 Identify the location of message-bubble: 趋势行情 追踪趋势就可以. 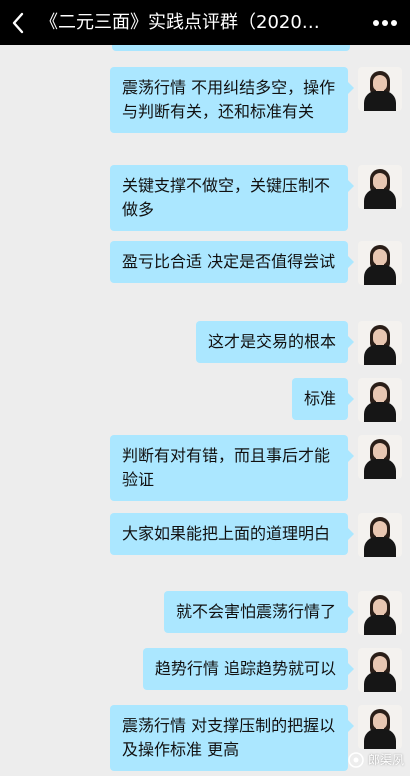
(248, 669).